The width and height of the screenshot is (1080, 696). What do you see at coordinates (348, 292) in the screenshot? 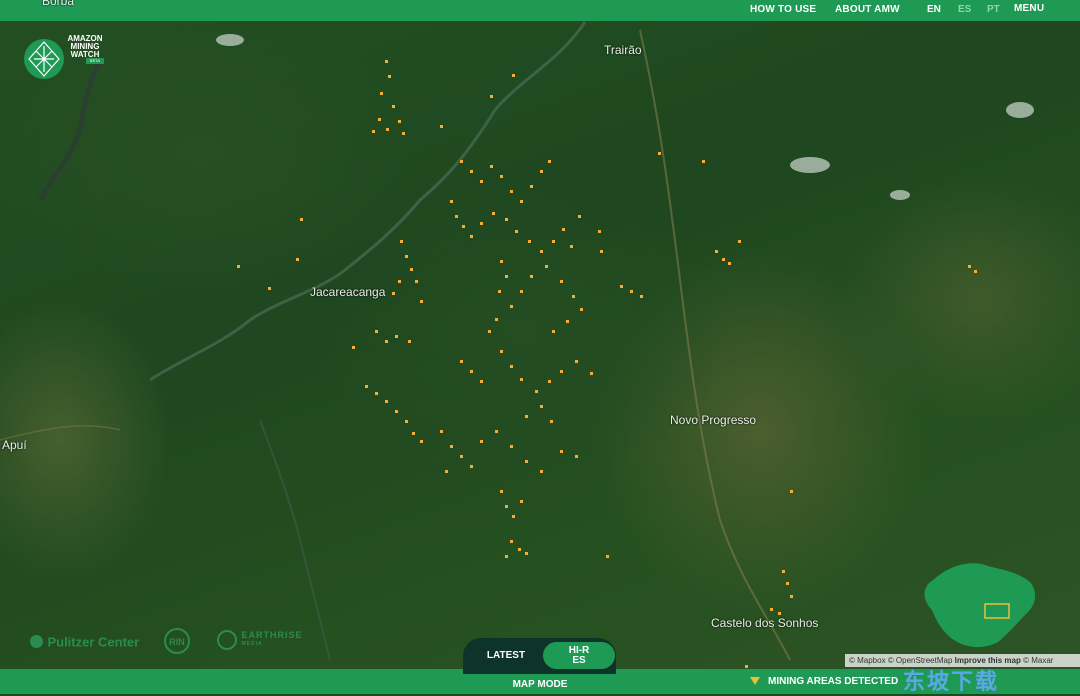
I see `place-label-jacareacanga: Jacareacanga` at bounding box center [348, 292].